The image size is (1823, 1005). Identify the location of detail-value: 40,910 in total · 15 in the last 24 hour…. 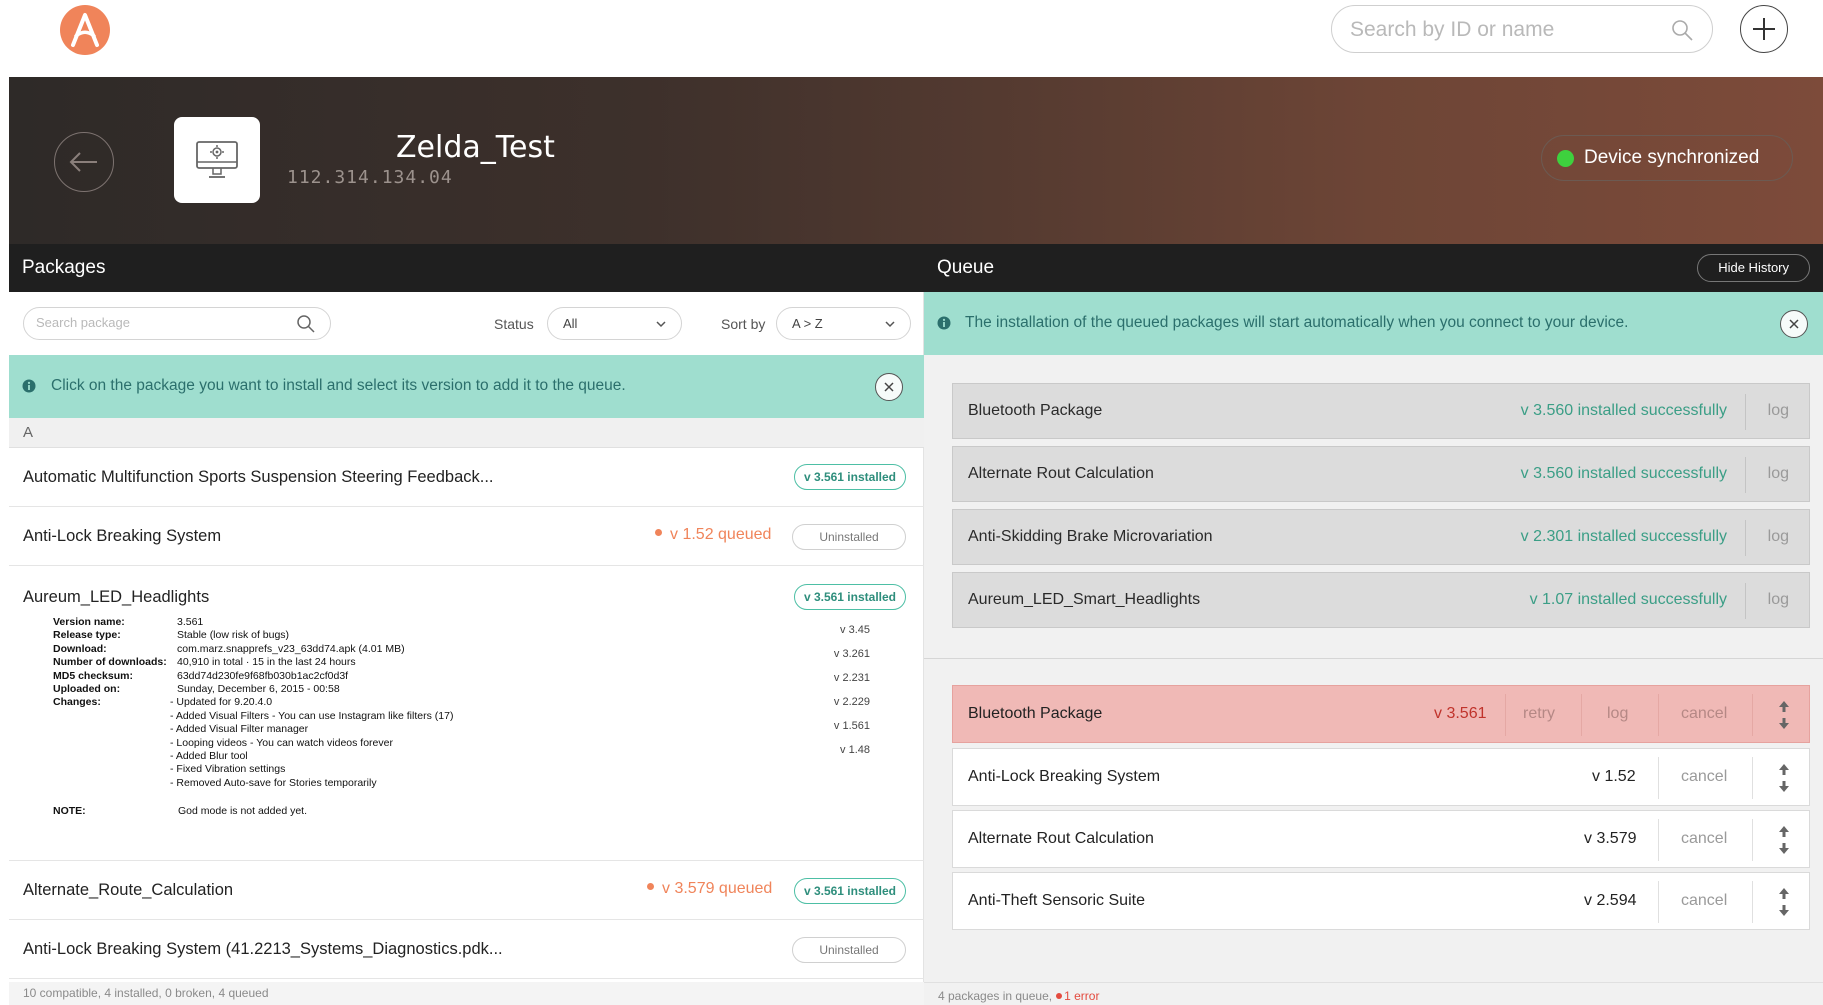
(266, 662).